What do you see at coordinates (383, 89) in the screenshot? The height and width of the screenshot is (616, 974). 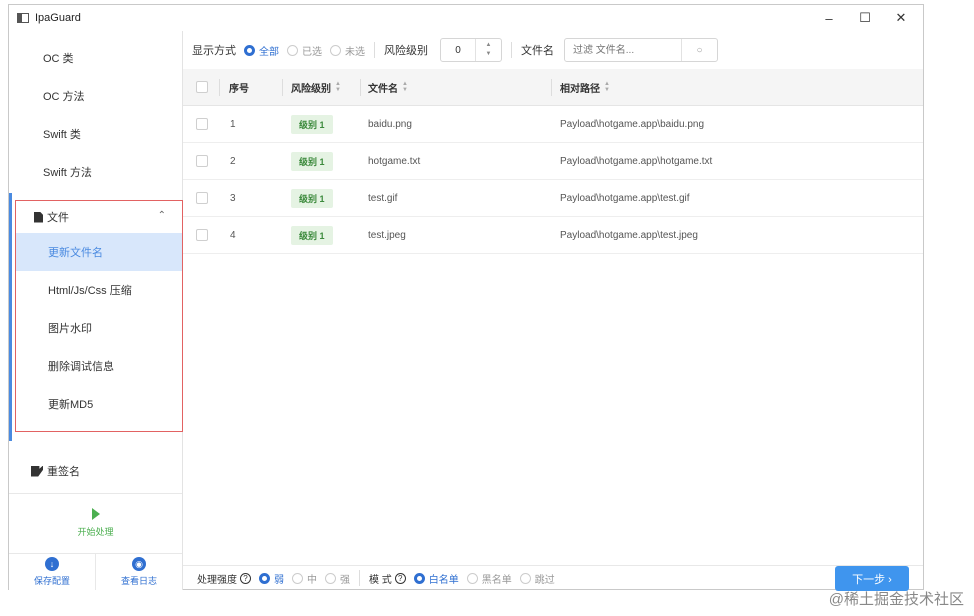 I see `col-filename-label: 文件名` at bounding box center [383, 89].